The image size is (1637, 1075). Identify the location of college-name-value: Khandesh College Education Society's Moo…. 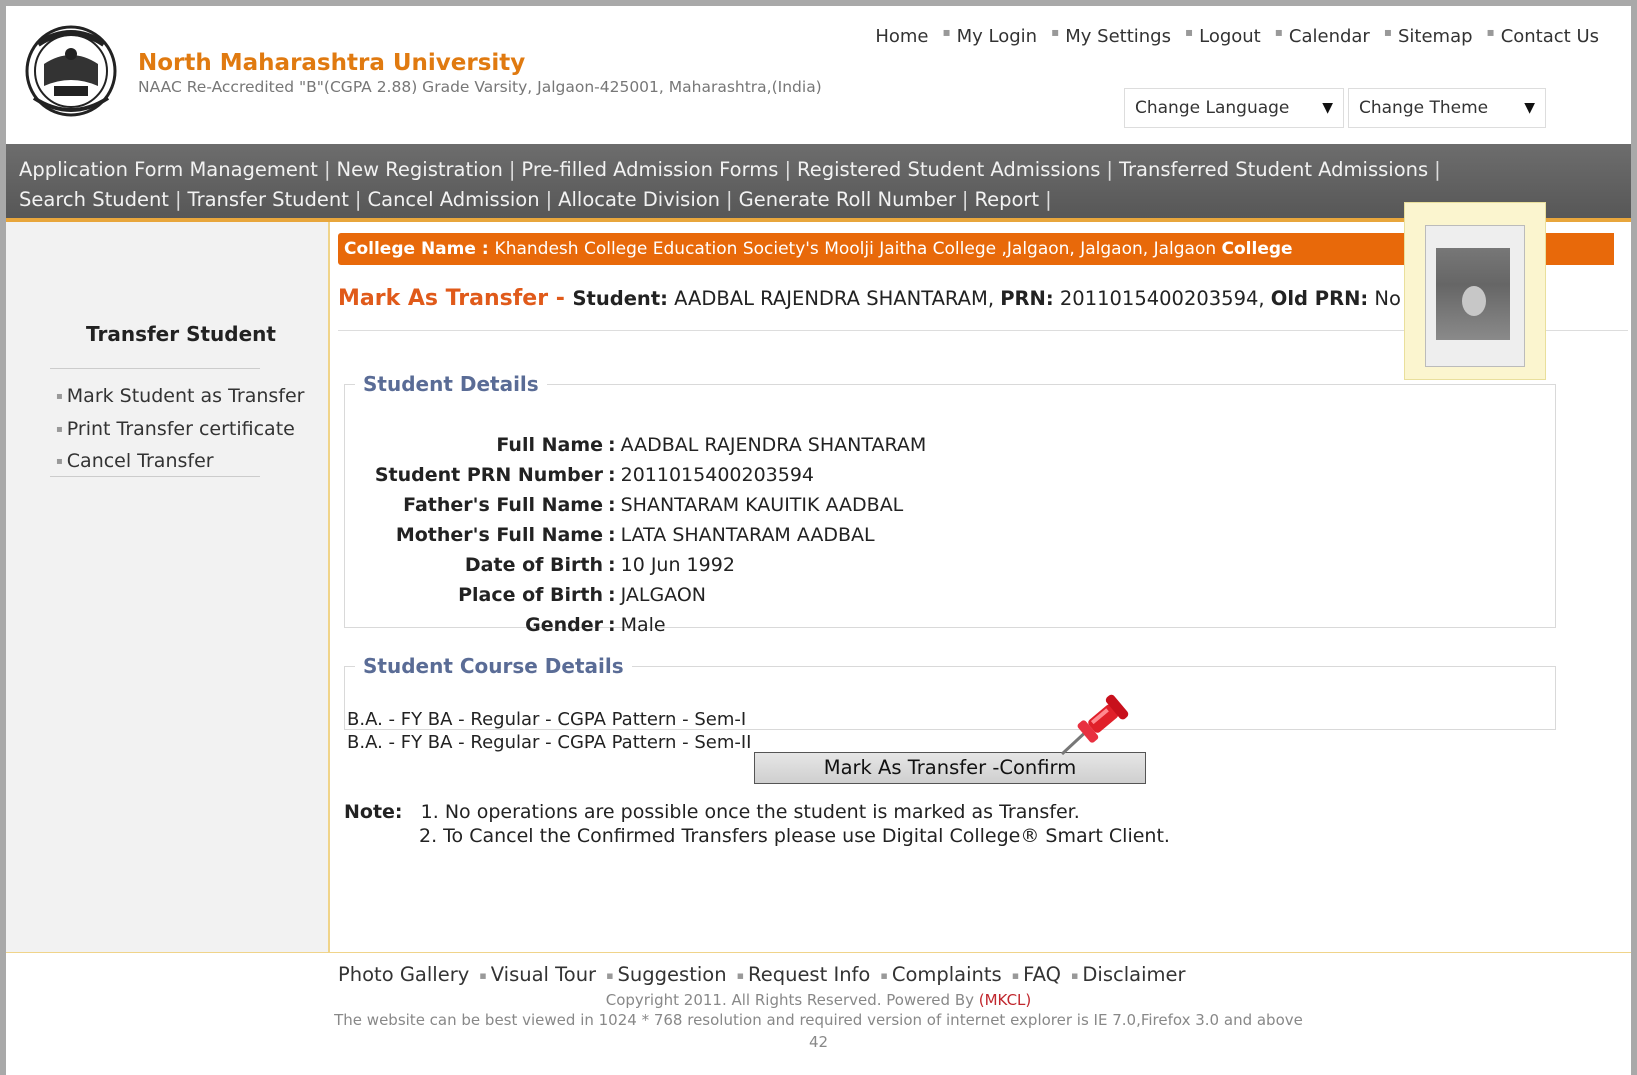
(858, 249).